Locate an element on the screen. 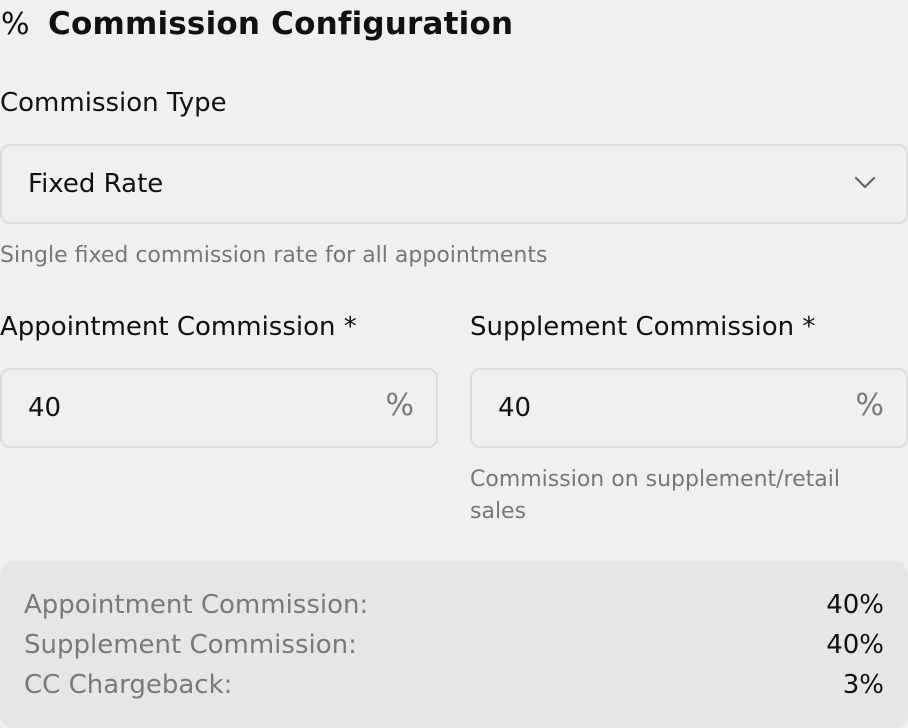 The height and width of the screenshot is (728, 908). summary-key: Appointment Commission: is located at coordinates (196, 605).